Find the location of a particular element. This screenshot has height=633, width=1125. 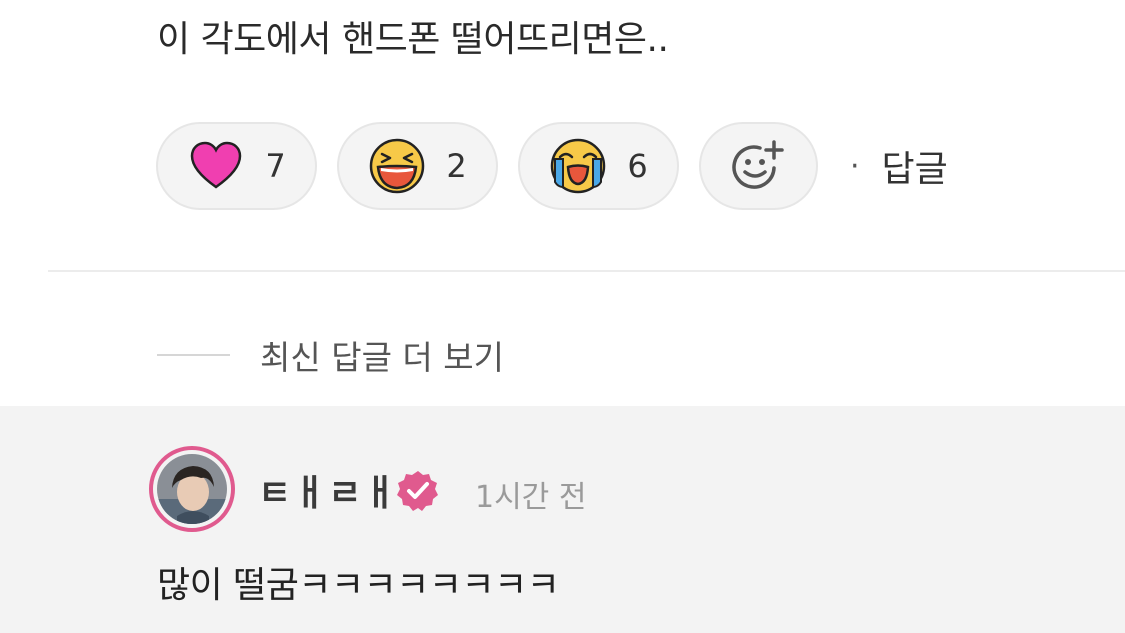

reaction-laugh-button: 2 is located at coordinates (417, 166).